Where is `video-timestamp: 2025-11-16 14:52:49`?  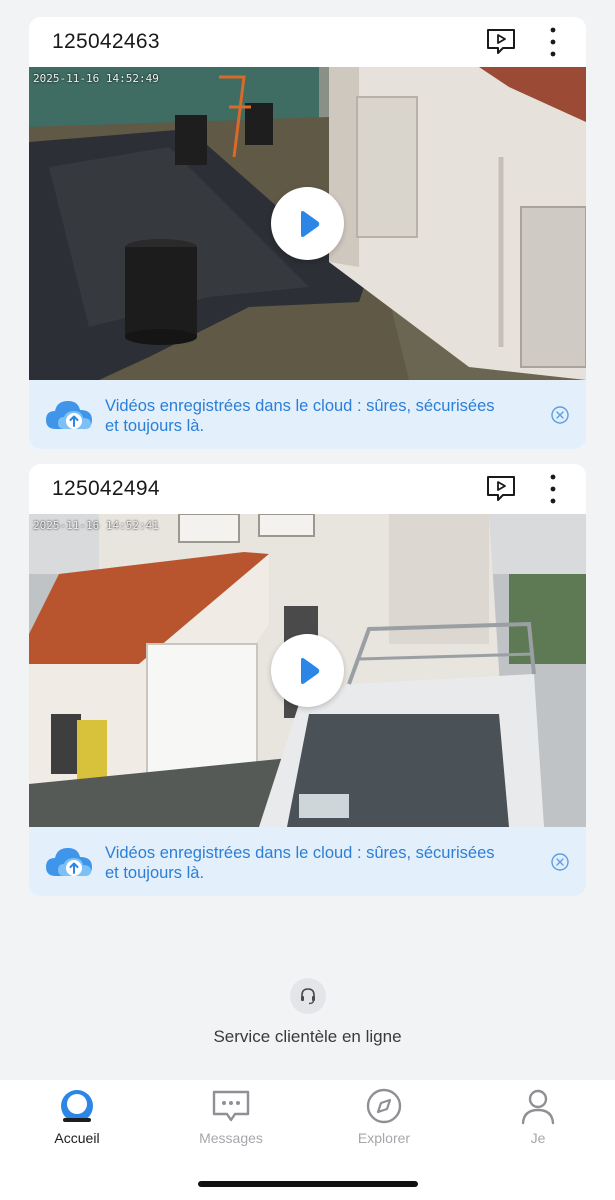
video-timestamp: 2025-11-16 14:52:49 is located at coordinates (96, 78).